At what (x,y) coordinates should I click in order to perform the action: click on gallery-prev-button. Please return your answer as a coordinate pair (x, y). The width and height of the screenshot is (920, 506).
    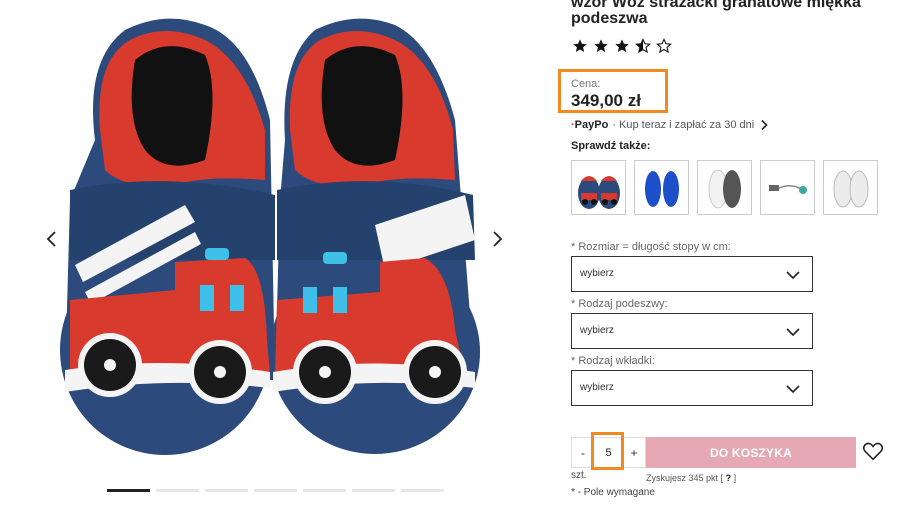
    Looking at the image, I should click on (52, 239).